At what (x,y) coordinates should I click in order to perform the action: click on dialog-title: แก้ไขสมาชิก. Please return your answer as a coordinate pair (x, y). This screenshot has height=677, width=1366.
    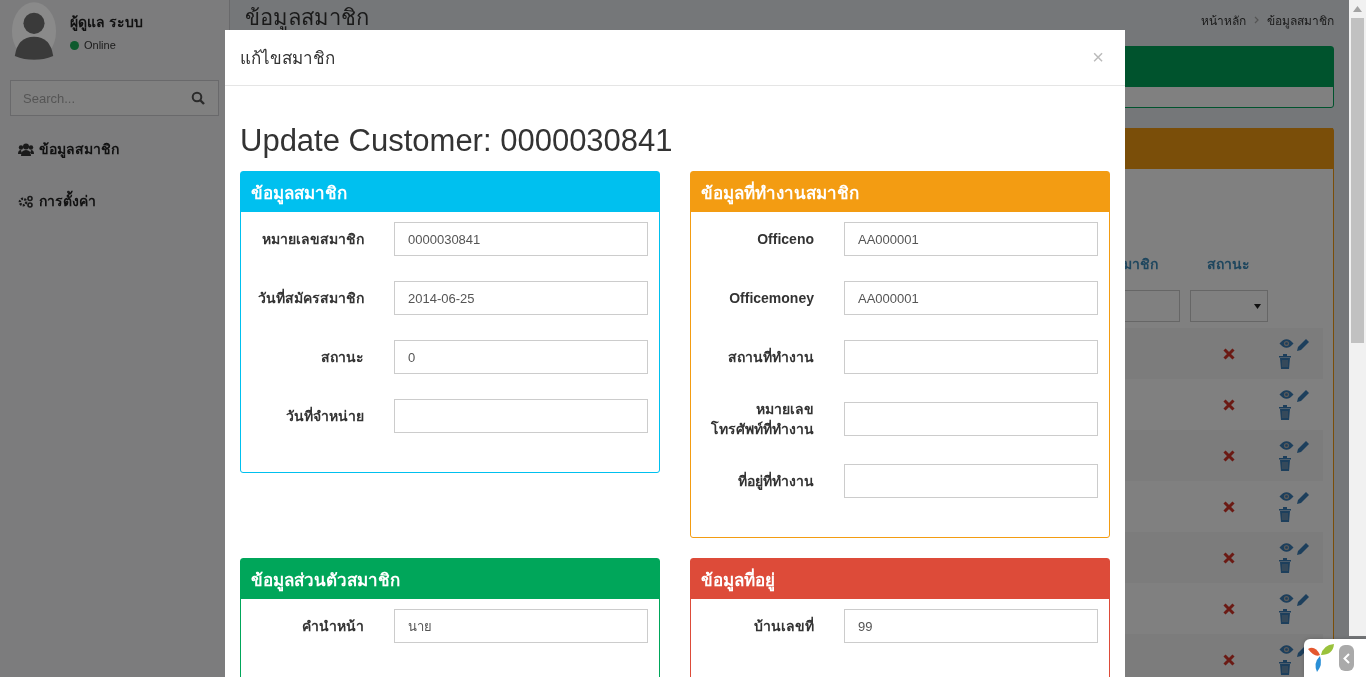
    Looking at the image, I should click on (287, 58).